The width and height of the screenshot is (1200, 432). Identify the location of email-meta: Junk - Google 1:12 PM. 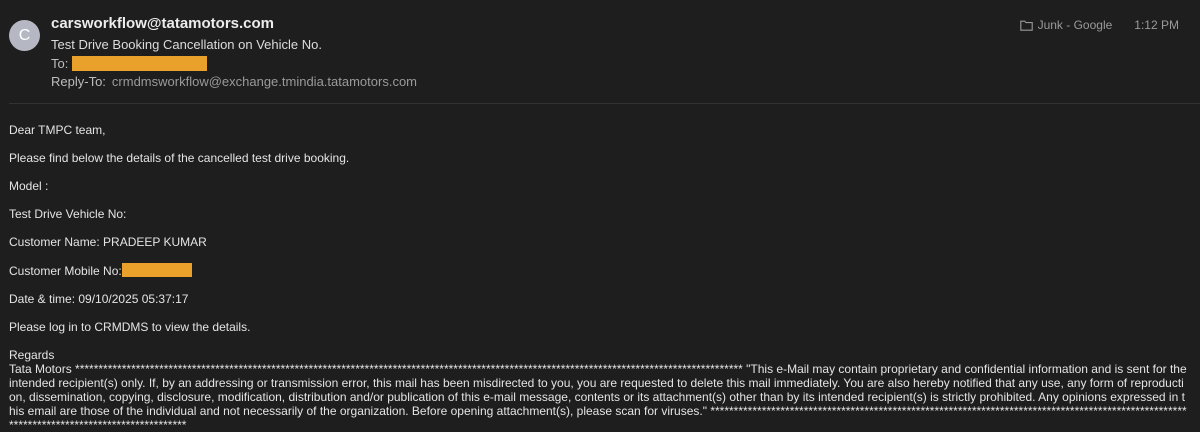
(1099, 25).